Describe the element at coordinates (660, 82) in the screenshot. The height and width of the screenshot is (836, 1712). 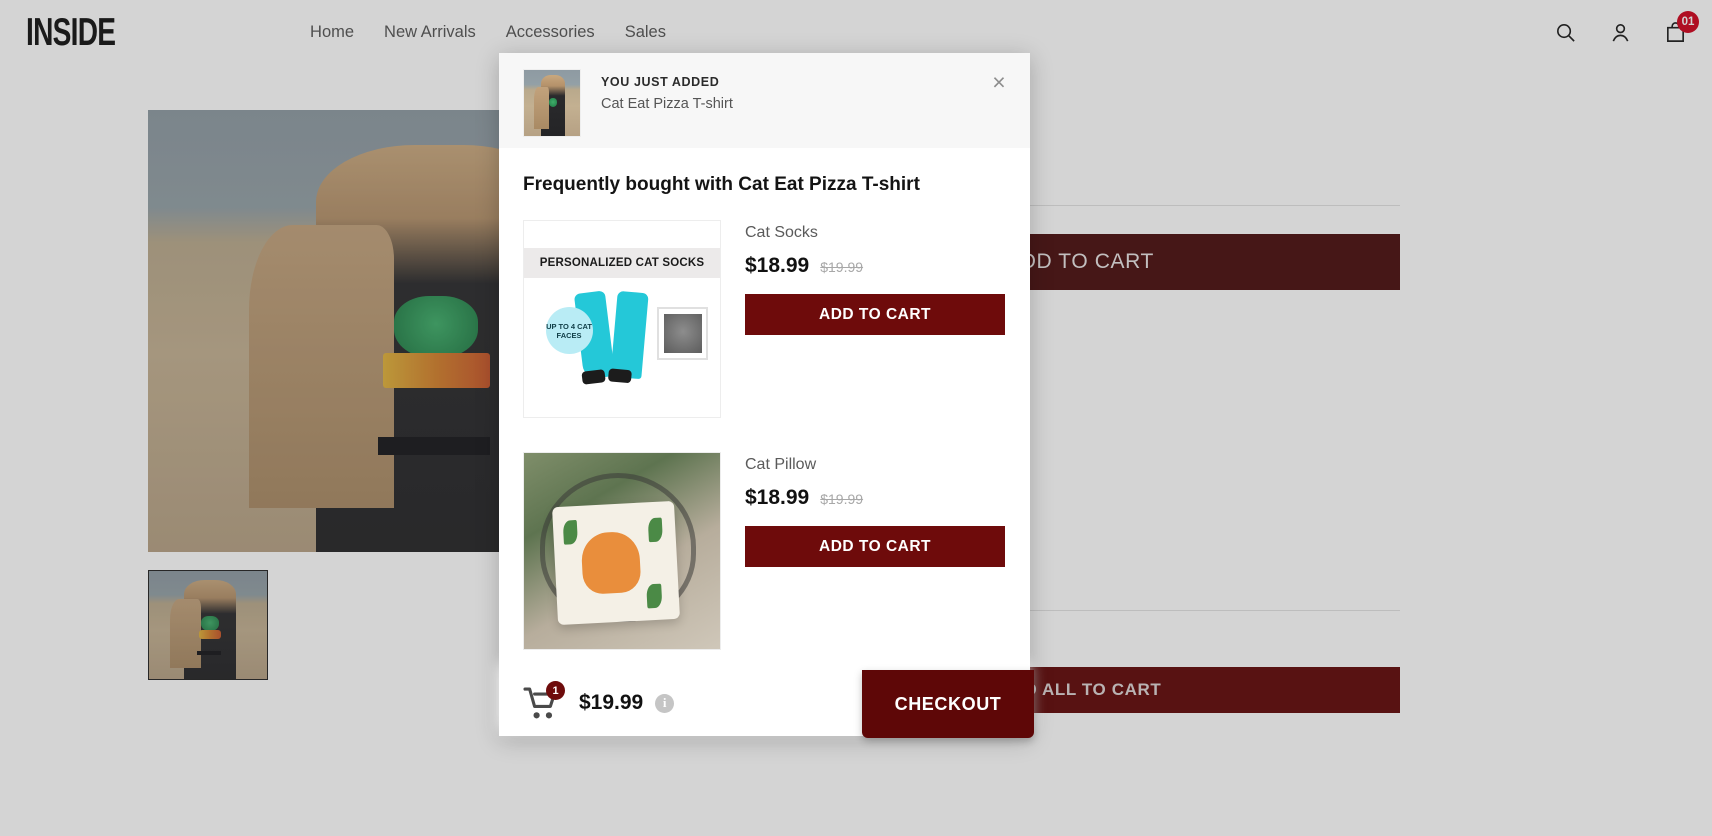
I see `just-added-label: YOU JUST ADDED` at that location.